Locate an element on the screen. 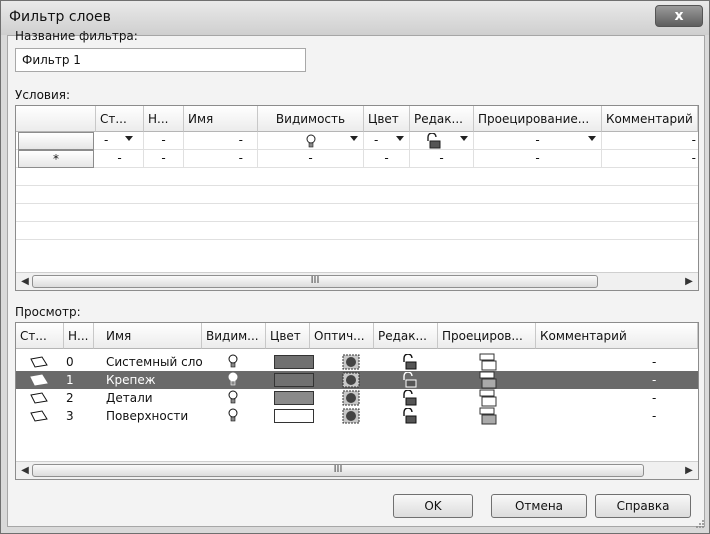 This screenshot has height=534, width=710. projection-icon is located at coordinates (488, 417).